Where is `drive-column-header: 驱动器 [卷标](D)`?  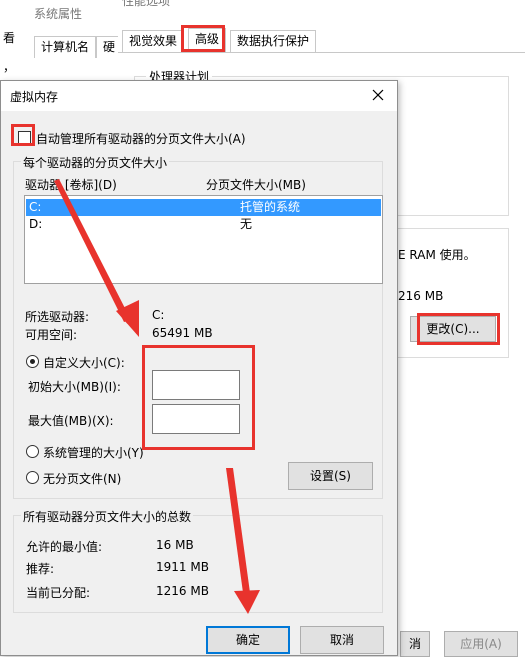
drive-column-header: 驱动器 [卷标](D) is located at coordinates (71, 185).